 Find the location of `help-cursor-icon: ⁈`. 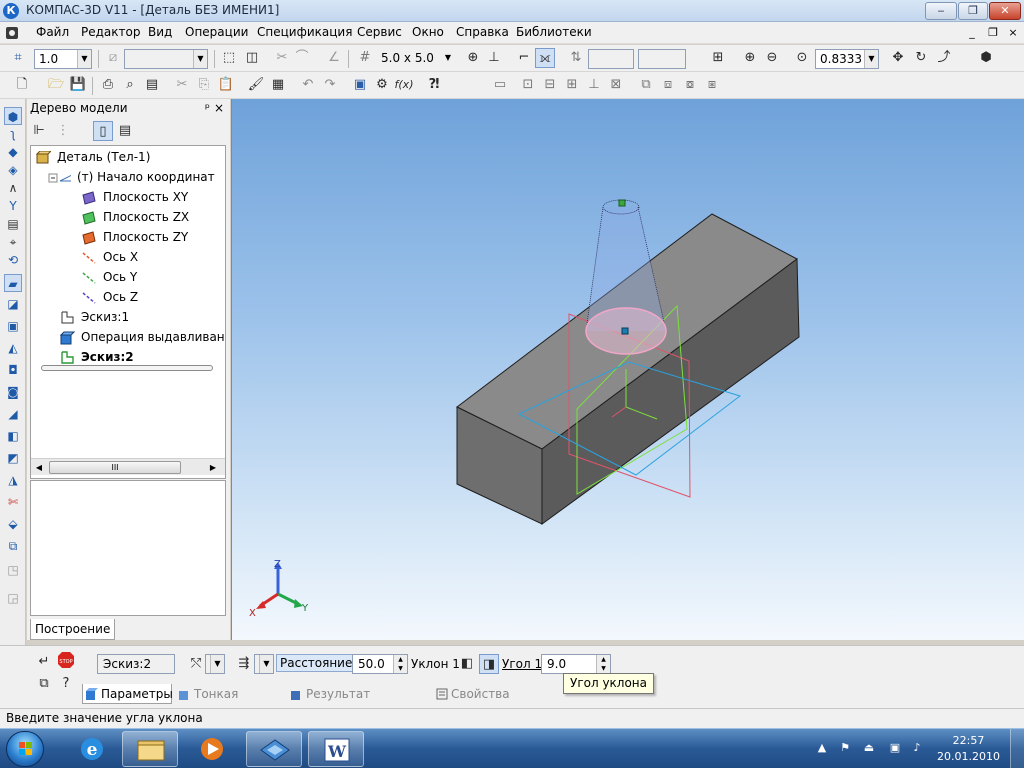

help-cursor-icon: ⁈ is located at coordinates (434, 85).